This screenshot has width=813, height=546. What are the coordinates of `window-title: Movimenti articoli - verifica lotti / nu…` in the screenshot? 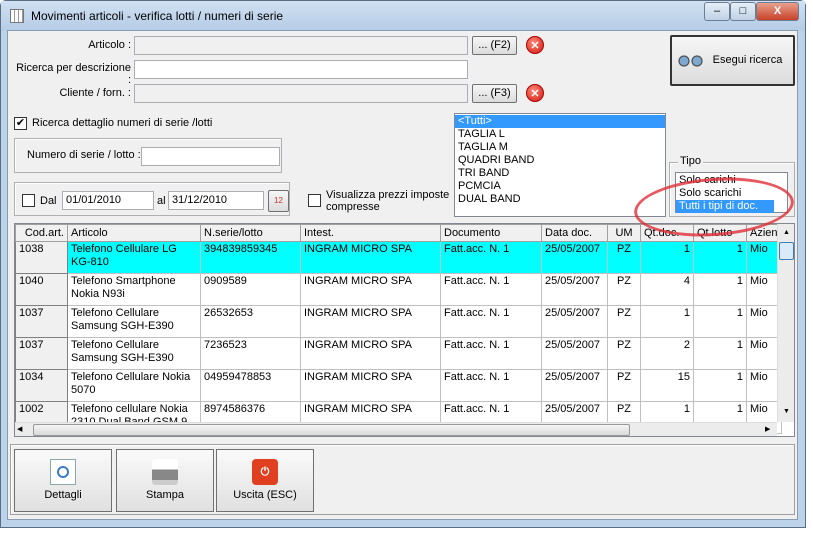 It's located at (157, 16).